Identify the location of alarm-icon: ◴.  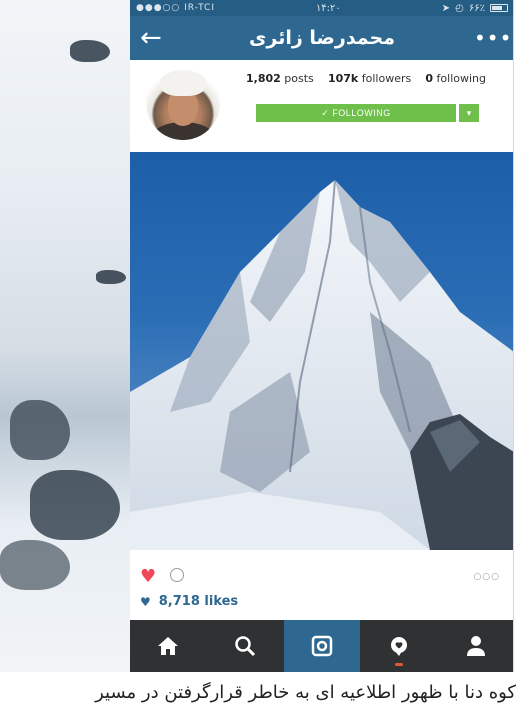
(459, 8).